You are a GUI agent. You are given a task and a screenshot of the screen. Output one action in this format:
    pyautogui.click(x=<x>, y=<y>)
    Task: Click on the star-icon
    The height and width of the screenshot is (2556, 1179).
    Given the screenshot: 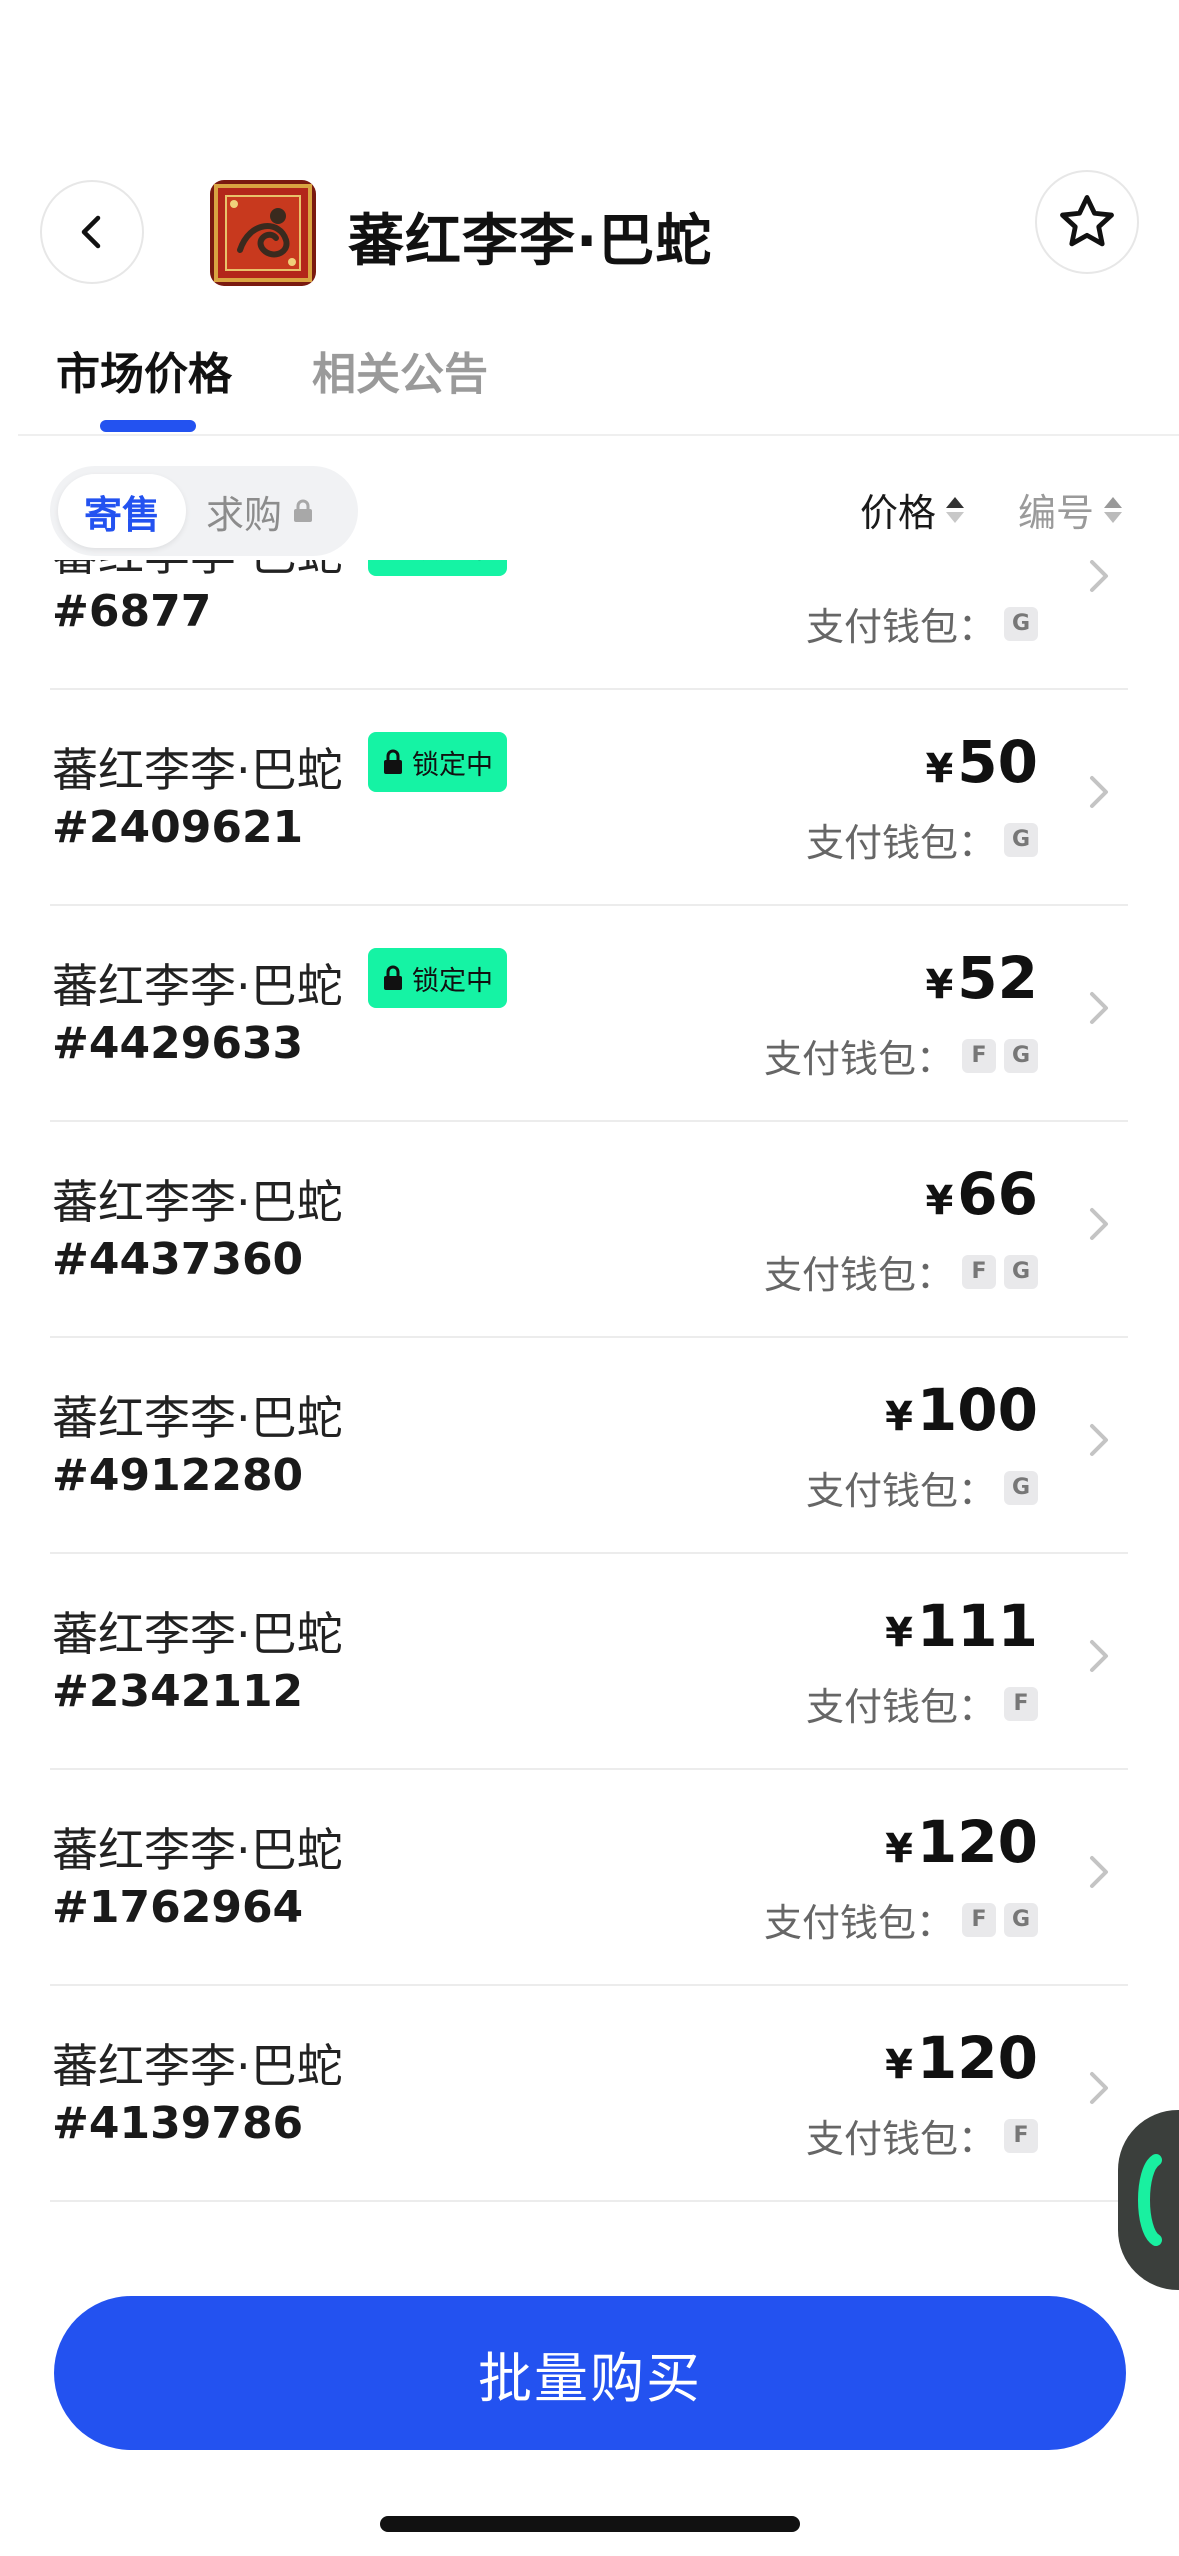 What is the action you would take?
    pyautogui.click(x=1087, y=221)
    